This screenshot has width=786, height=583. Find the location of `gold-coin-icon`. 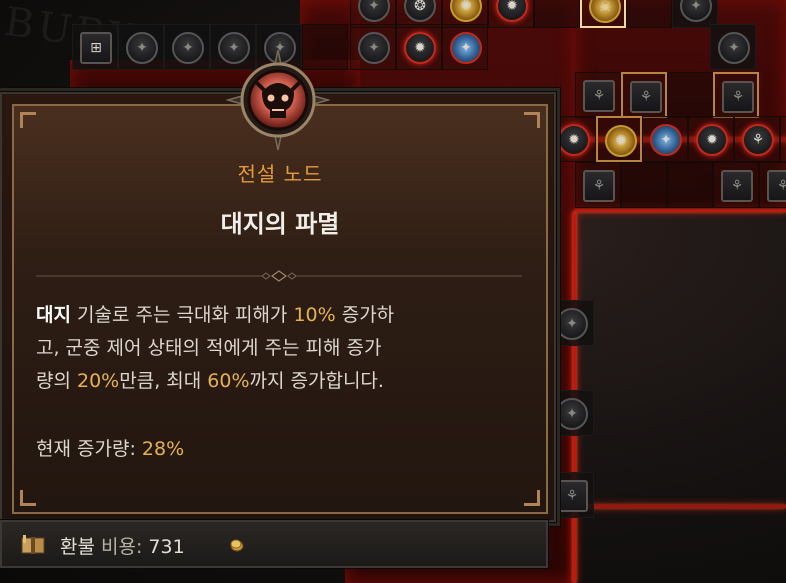

gold-coin-icon is located at coordinates (237, 545).